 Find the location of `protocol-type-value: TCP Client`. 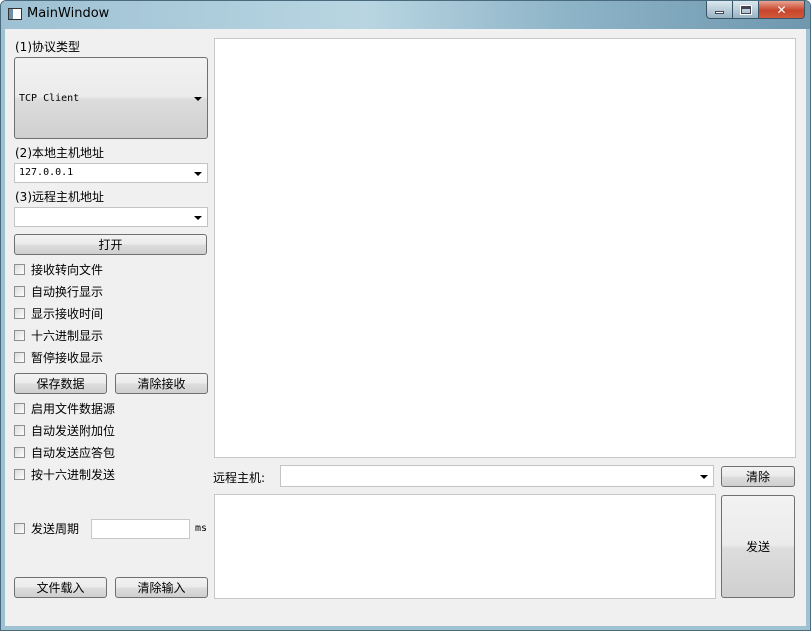

protocol-type-value: TCP Client is located at coordinates (49, 98).